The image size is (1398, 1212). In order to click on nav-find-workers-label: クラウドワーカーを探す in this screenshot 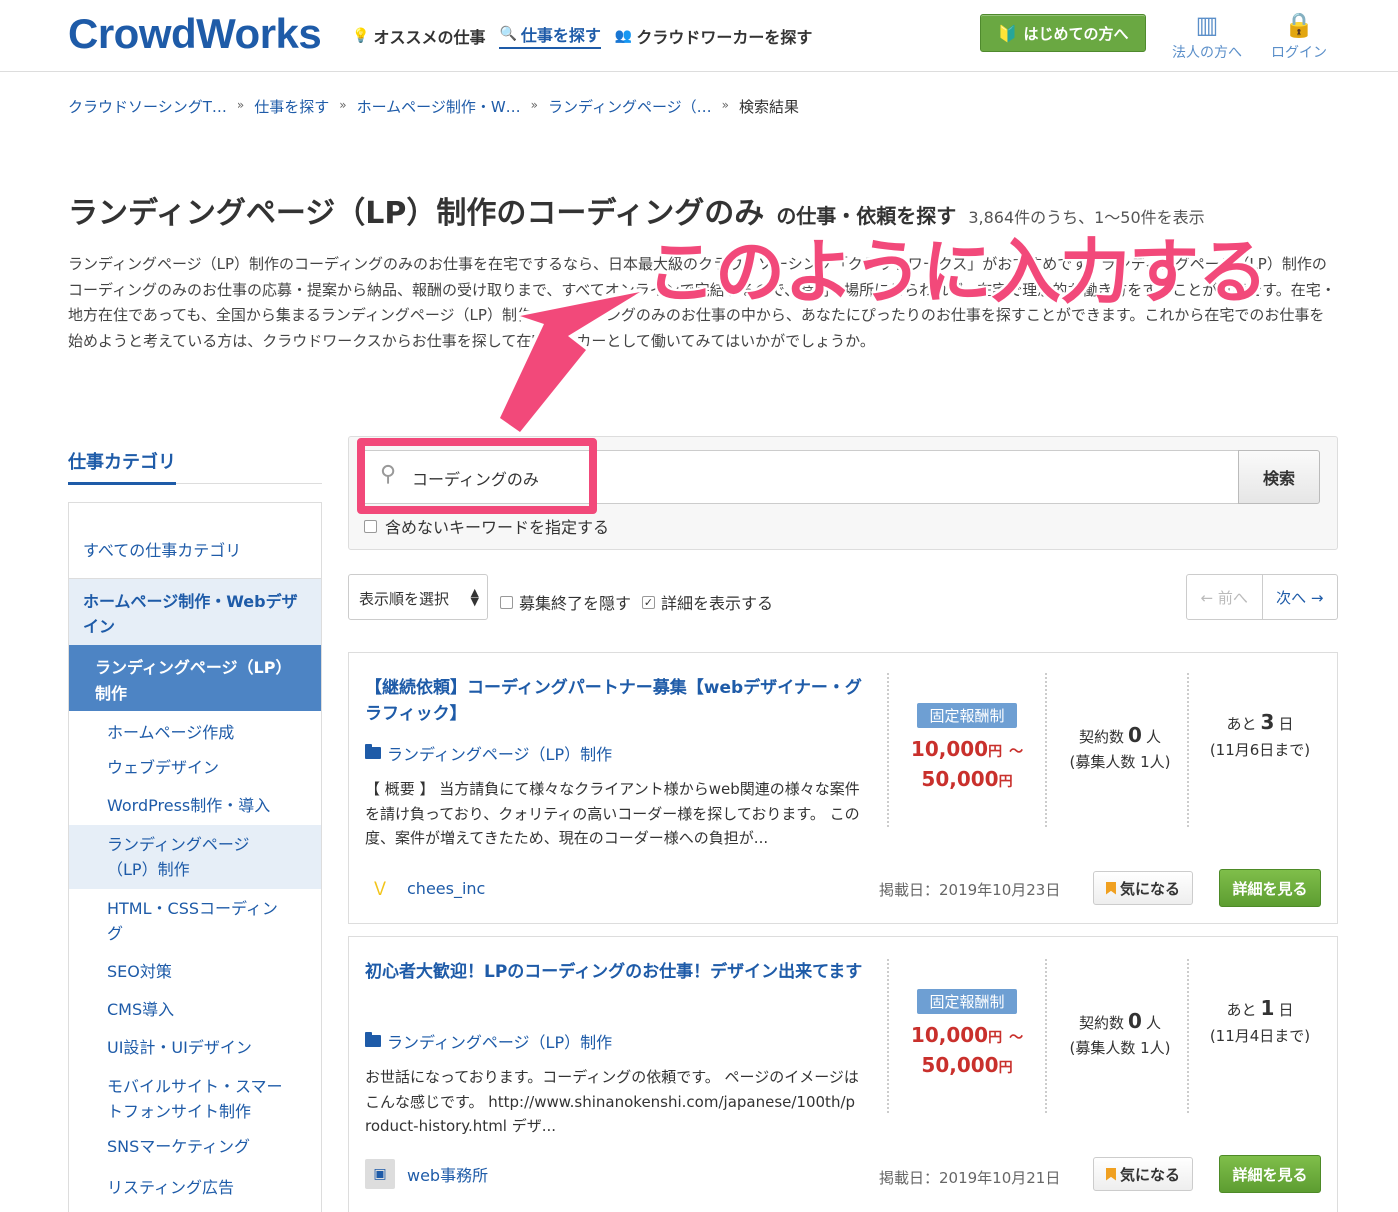, I will do `click(724, 37)`.